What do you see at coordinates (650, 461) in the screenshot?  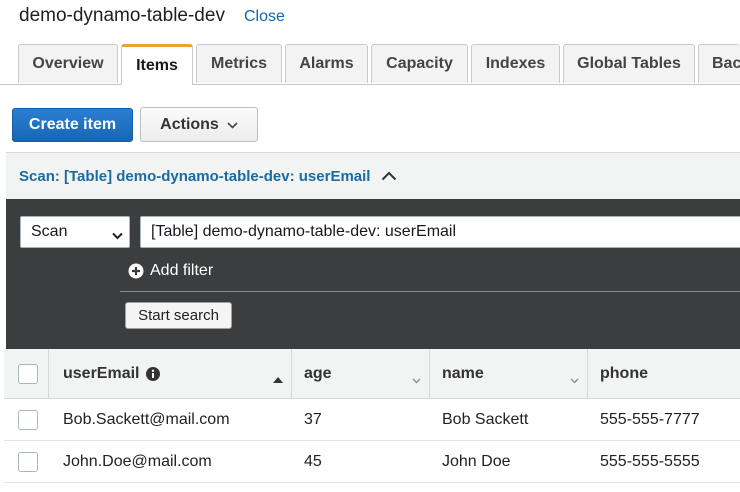 I see `cell-phone: 555-555-5555` at bounding box center [650, 461].